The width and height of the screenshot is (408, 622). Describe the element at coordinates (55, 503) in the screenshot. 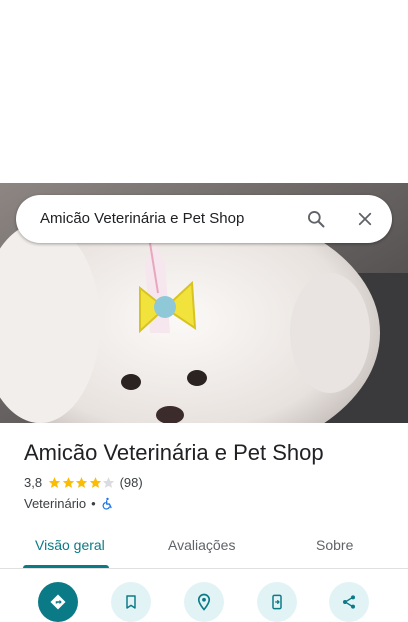

I see `place-category: Veterinário` at that location.